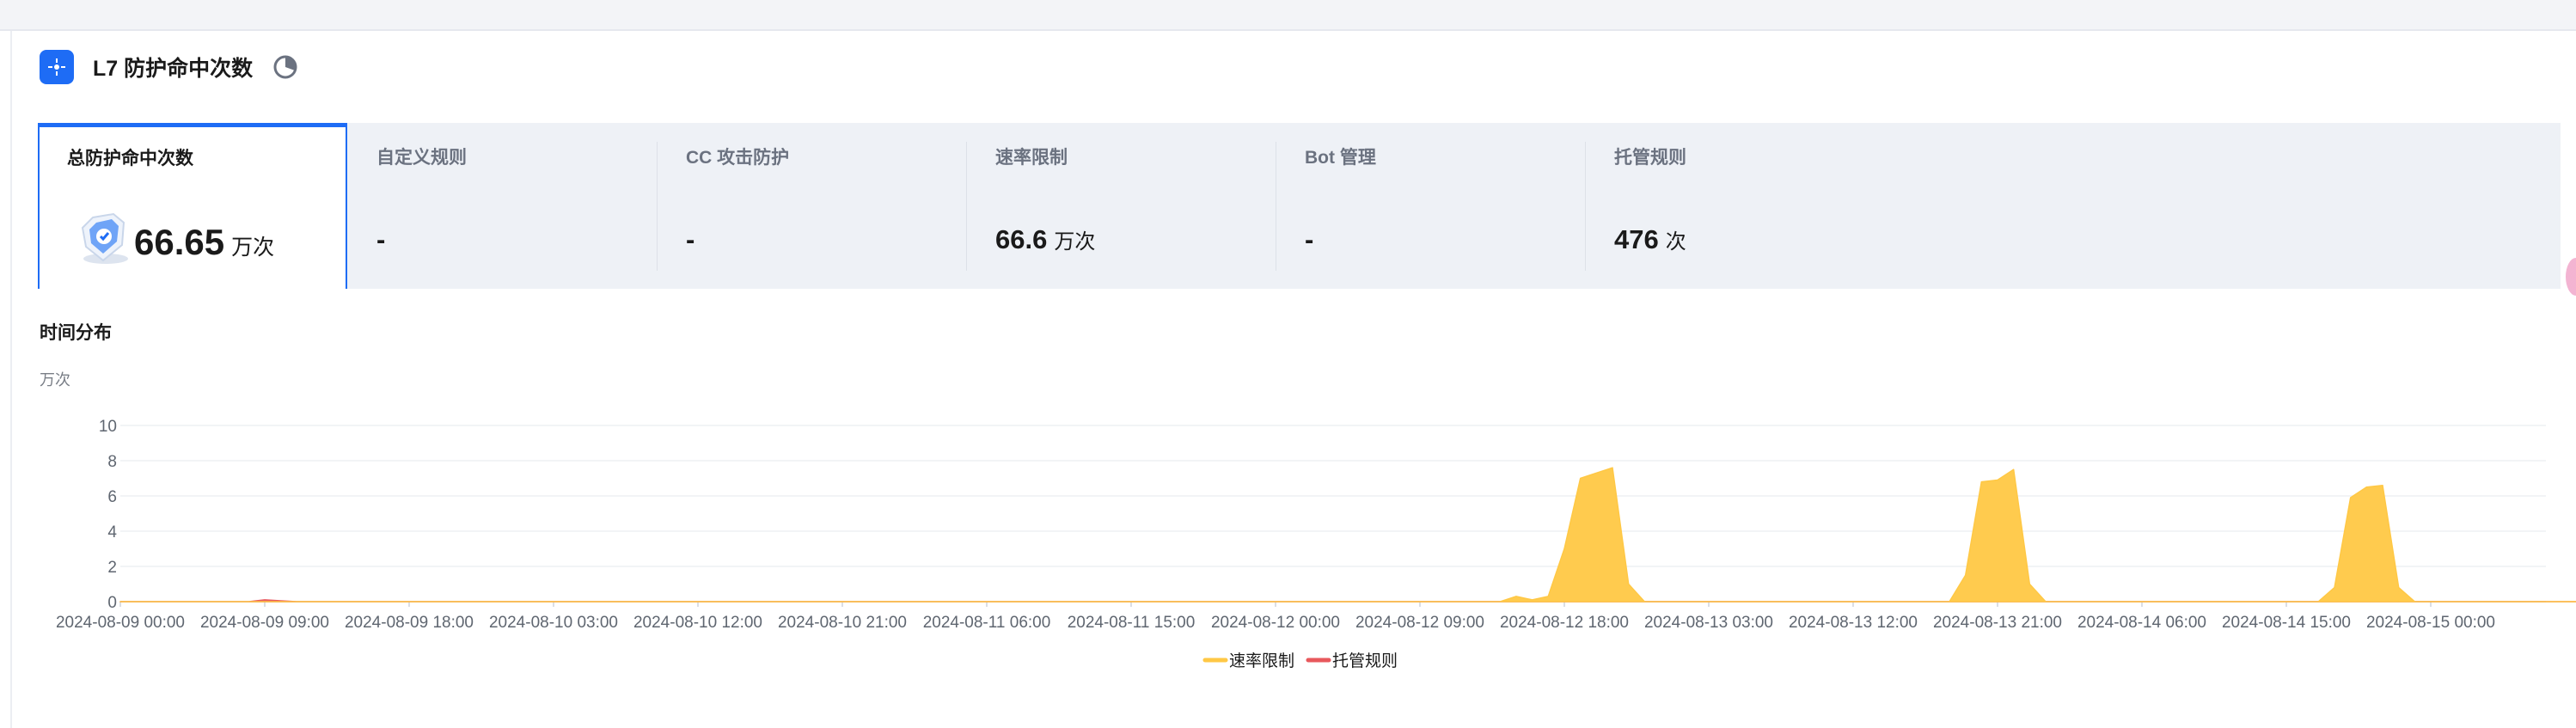 Image resolution: width=2576 pixels, height=728 pixels. What do you see at coordinates (1708, 623) in the screenshot?
I see `x-tick-label: 2024-08-13 03:00` at bounding box center [1708, 623].